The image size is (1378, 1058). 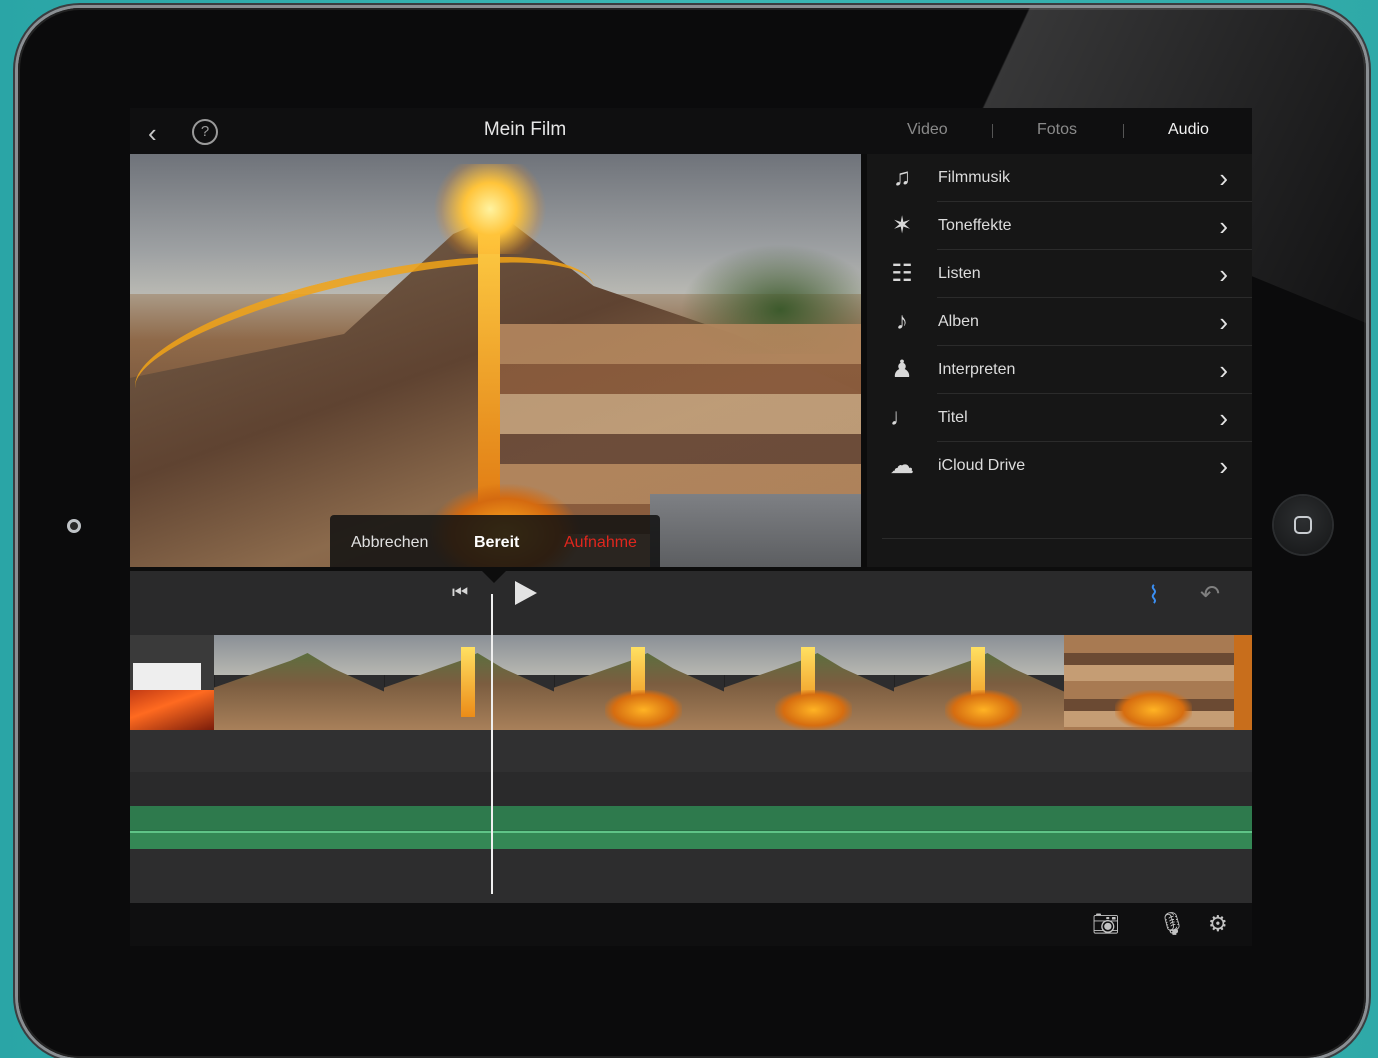 What do you see at coordinates (494, 577) in the screenshot?
I see `playhead-marker` at bounding box center [494, 577].